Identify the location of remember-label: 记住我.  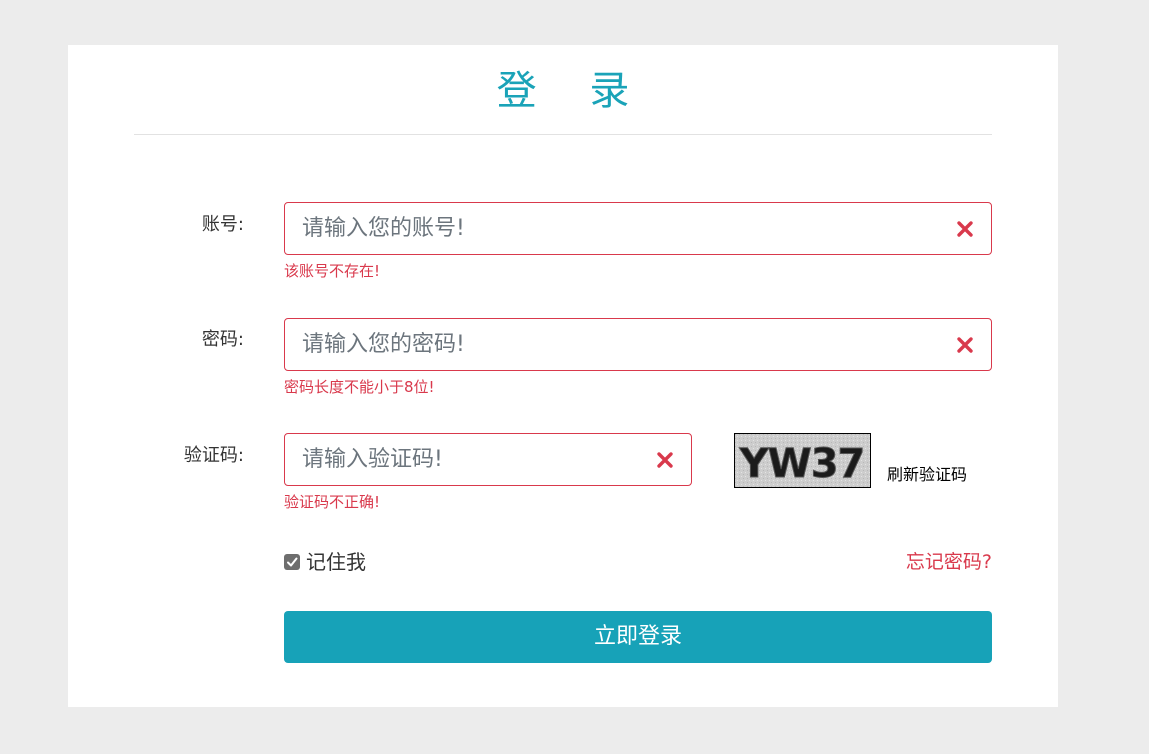
(336, 562).